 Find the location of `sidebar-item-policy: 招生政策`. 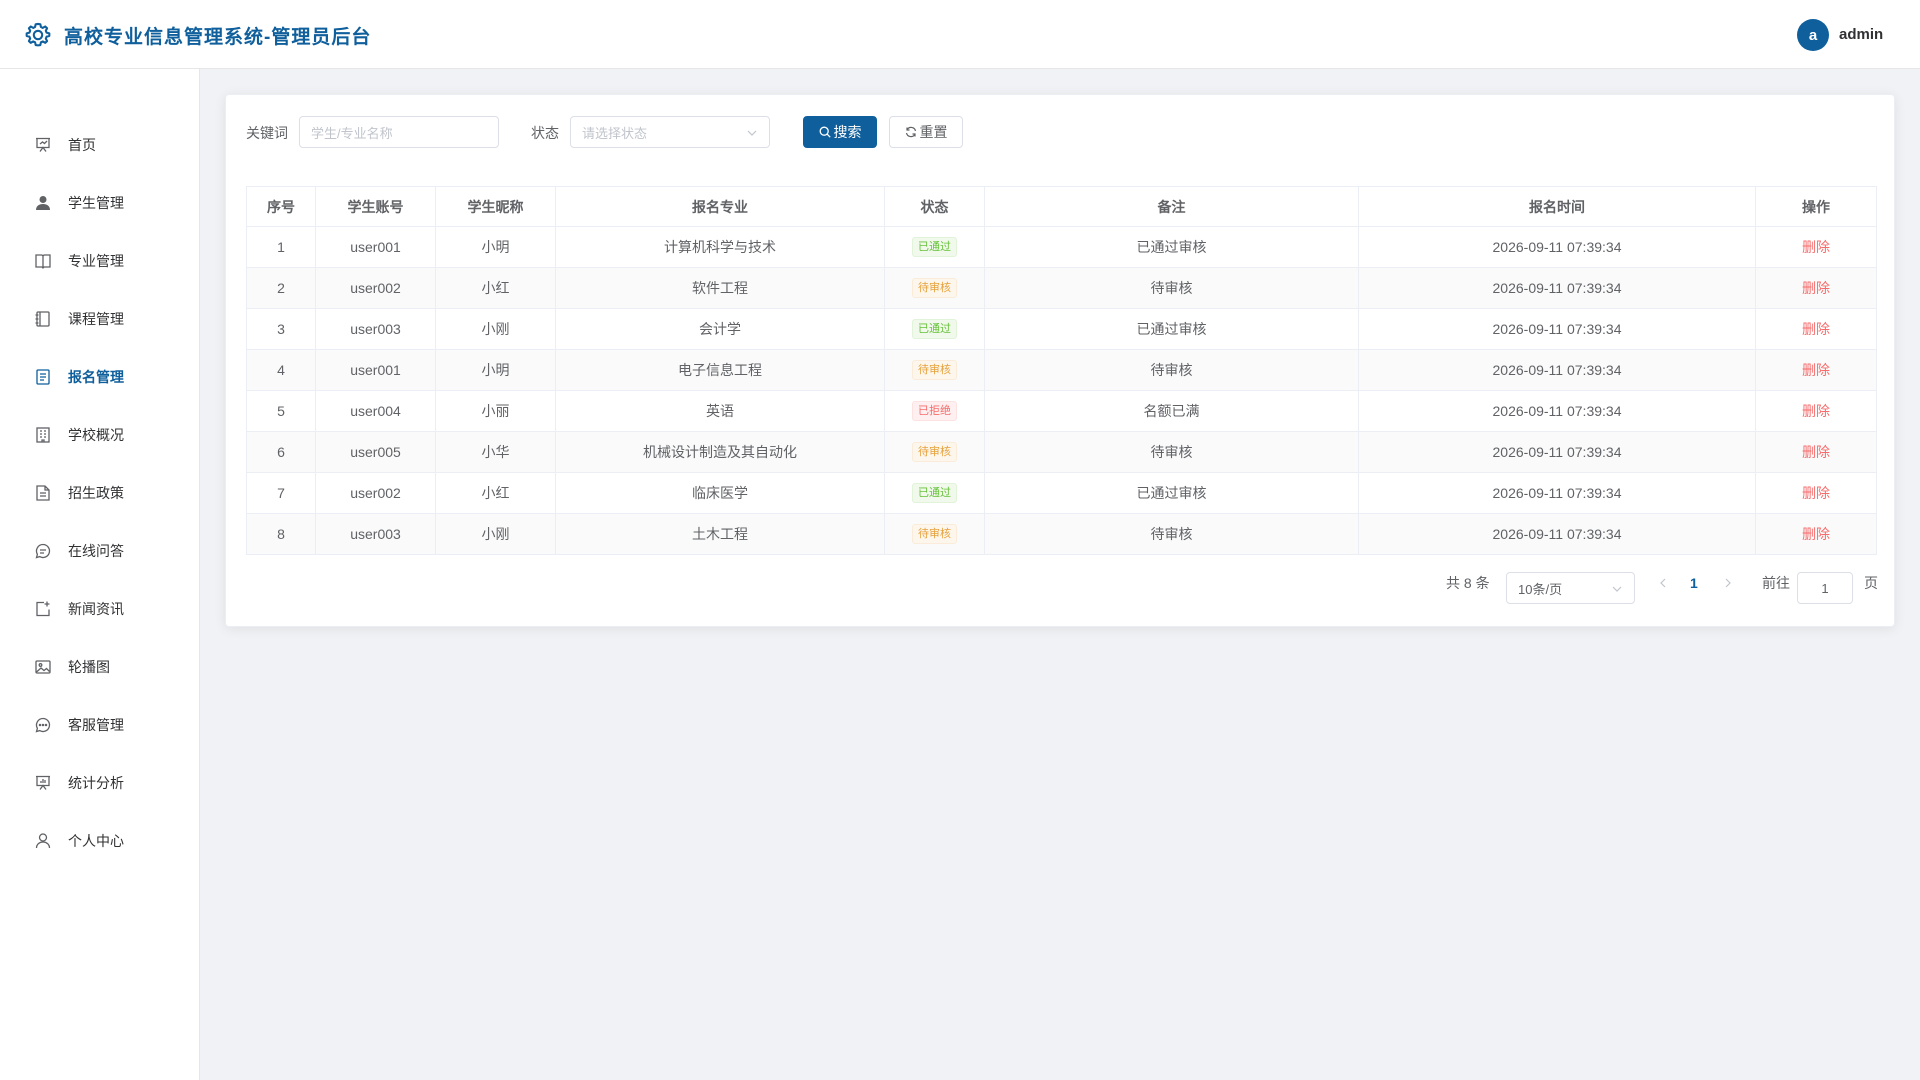

sidebar-item-policy: 招生政策 is located at coordinates (99, 493).